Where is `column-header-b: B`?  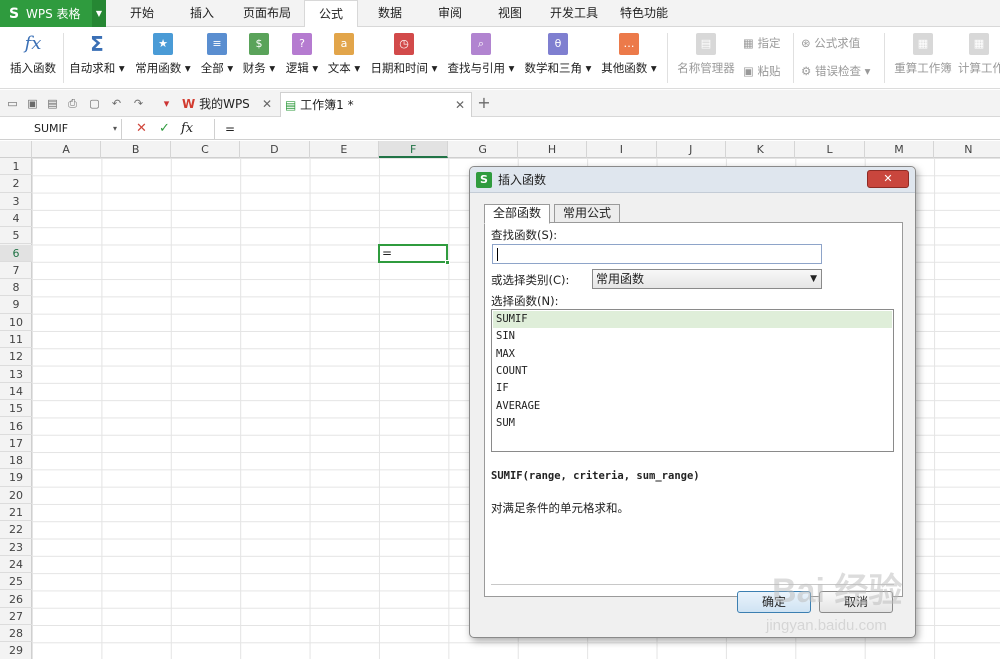 column-header-b: B is located at coordinates (136, 149).